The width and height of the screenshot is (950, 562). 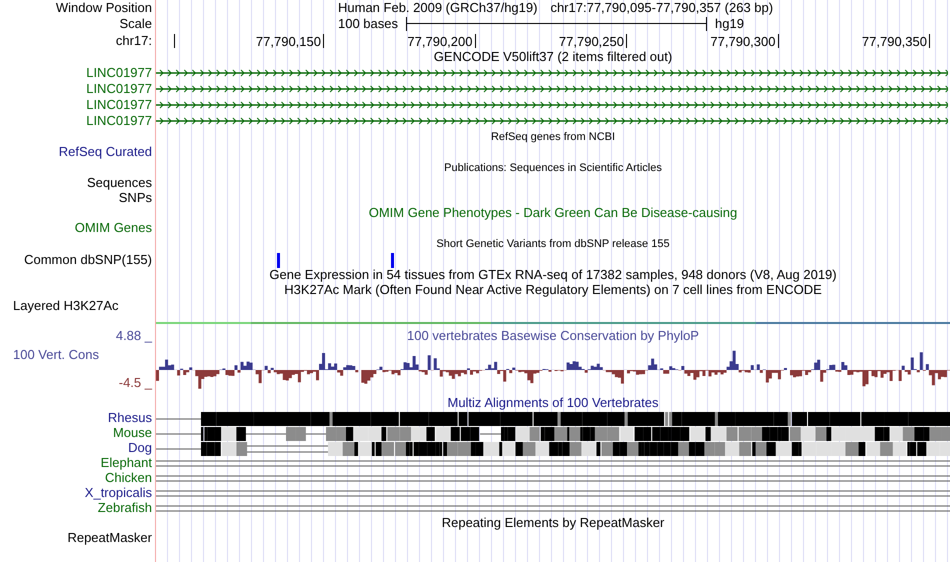 I want to click on track-title: GENCODE V50lift37 (2 items filtered out), so click(x=553, y=57).